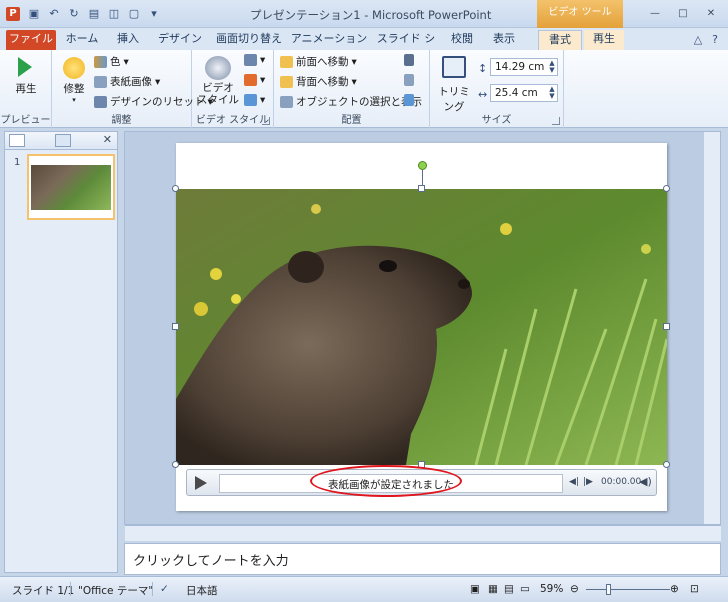  Describe the element at coordinates (254, 60) in the screenshot. I see `video-shape-button: ▾` at that location.